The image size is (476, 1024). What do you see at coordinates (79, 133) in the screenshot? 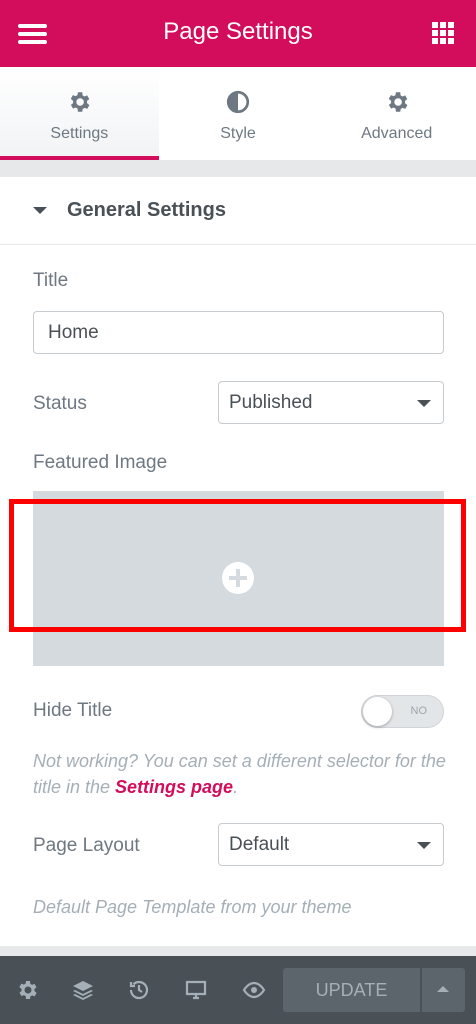
I see `tab-settings-label: Settings` at bounding box center [79, 133].